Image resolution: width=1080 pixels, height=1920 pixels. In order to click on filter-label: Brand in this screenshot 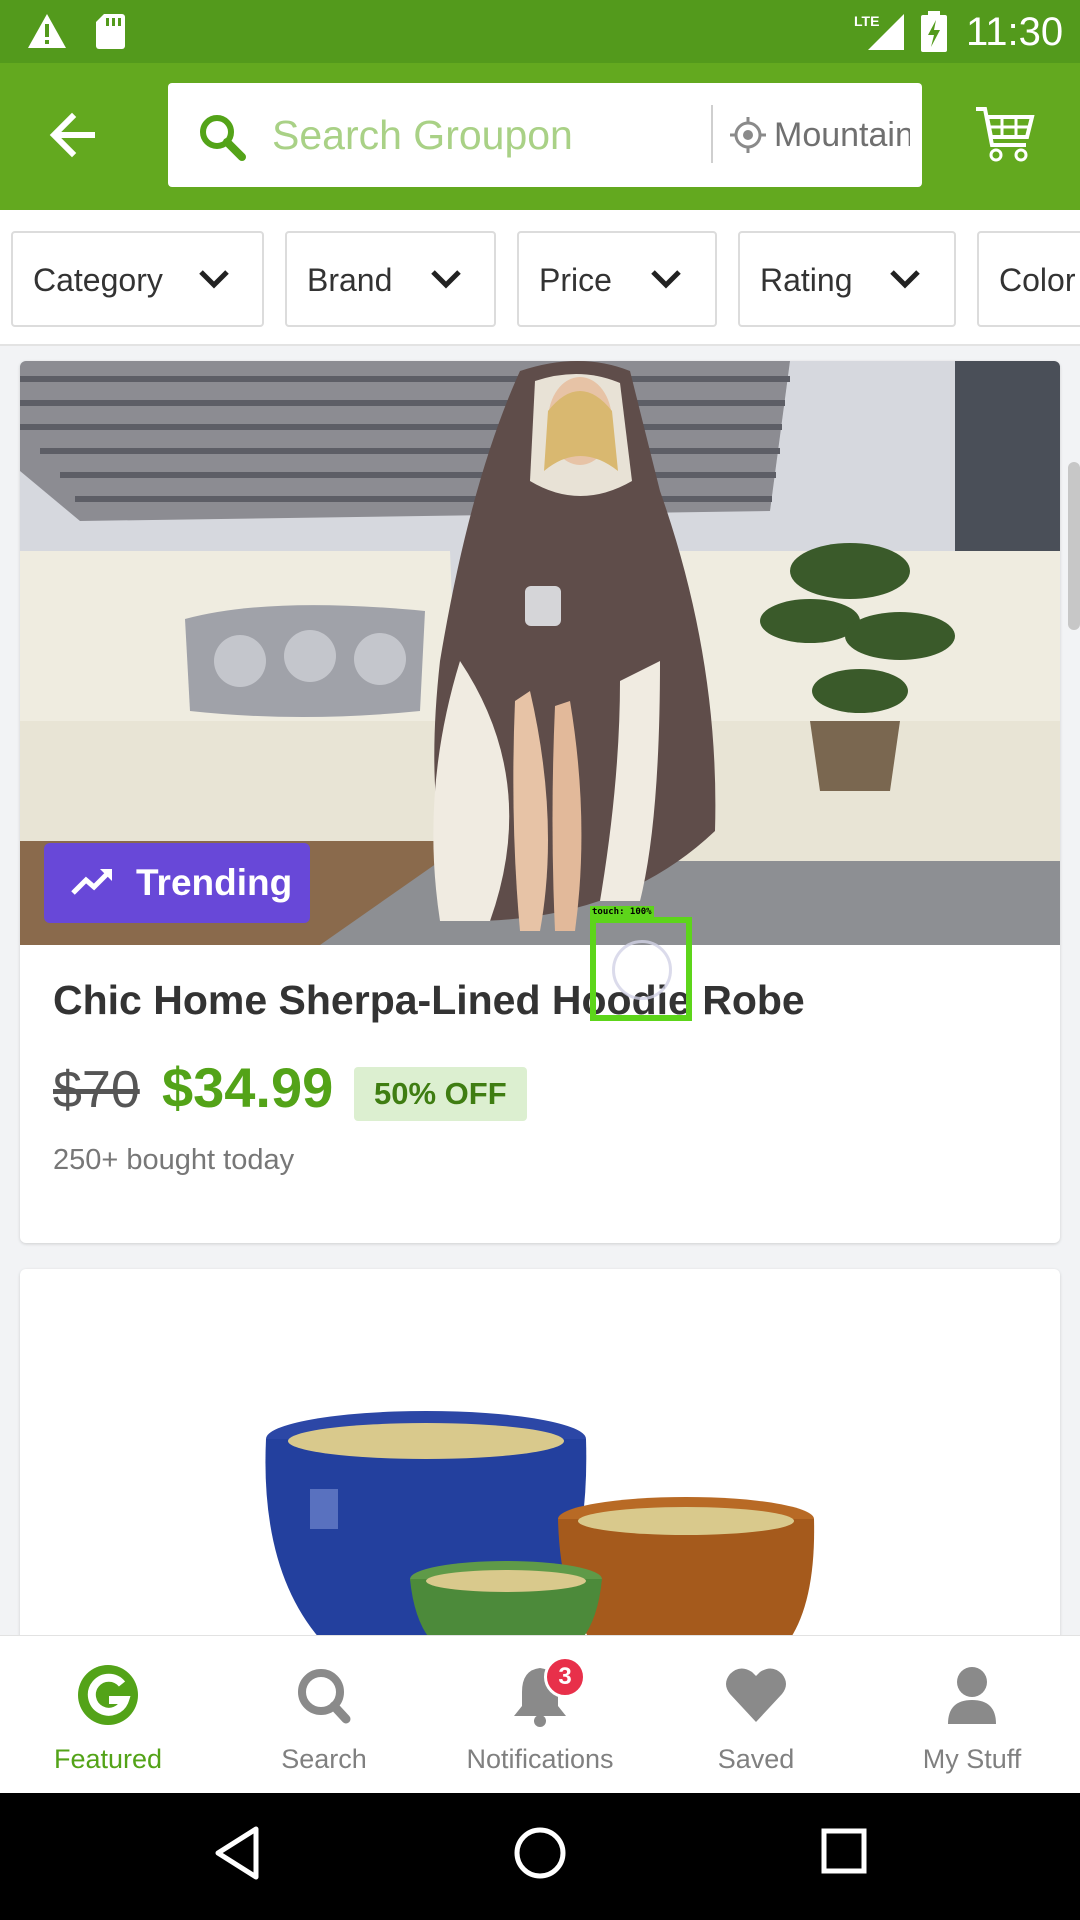, I will do `click(350, 280)`.